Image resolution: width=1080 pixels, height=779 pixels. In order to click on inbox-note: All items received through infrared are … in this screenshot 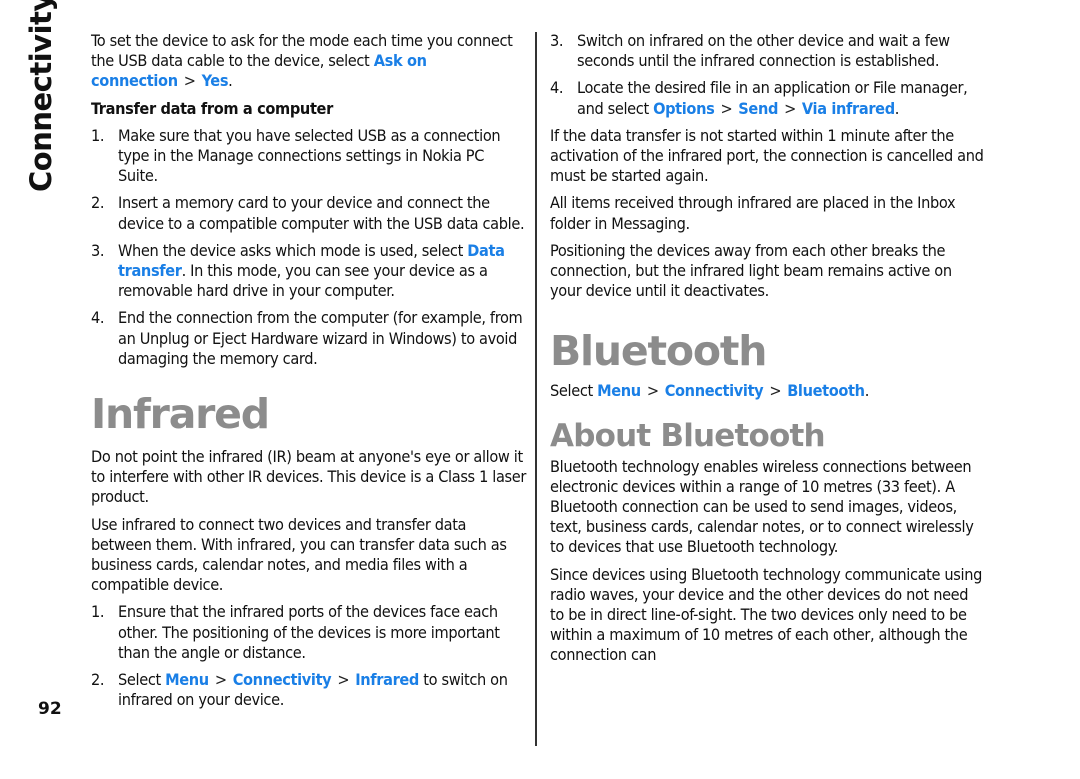, I will do `click(753, 213)`.